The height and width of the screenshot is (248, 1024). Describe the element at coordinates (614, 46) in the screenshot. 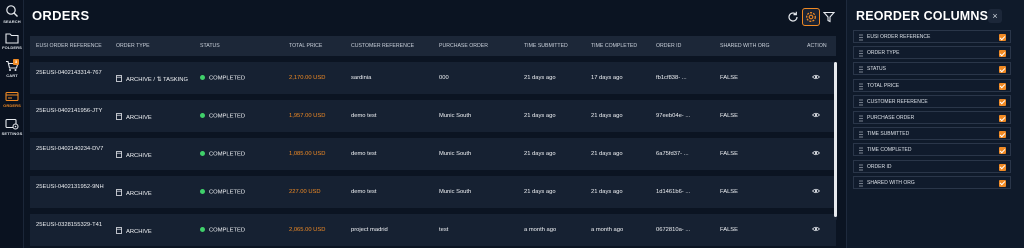

I see `column-header: TIME COMPLETED` at that location.